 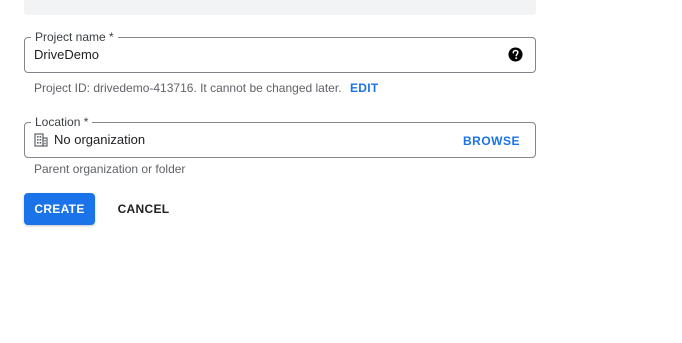 I want to click on top-banner, so click(x=280, y=7).